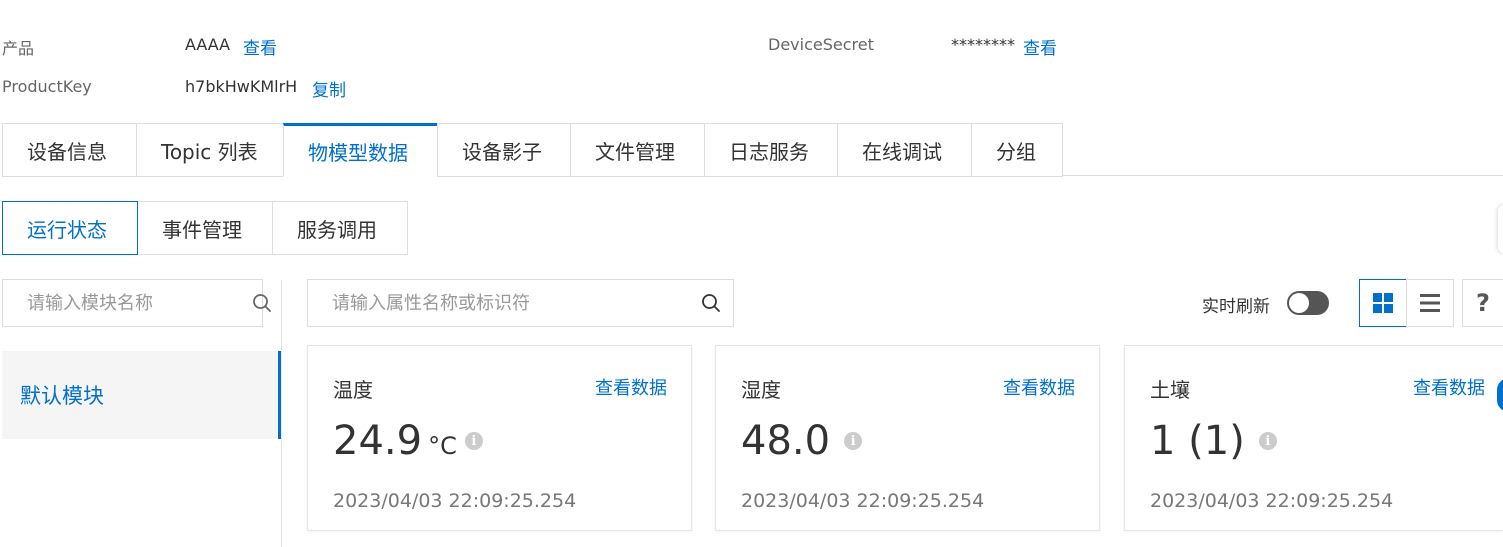 The width and height of the screenshot is (1503, 547). I want to click on subtab-running-status: 运行状态, so click(70, 228).